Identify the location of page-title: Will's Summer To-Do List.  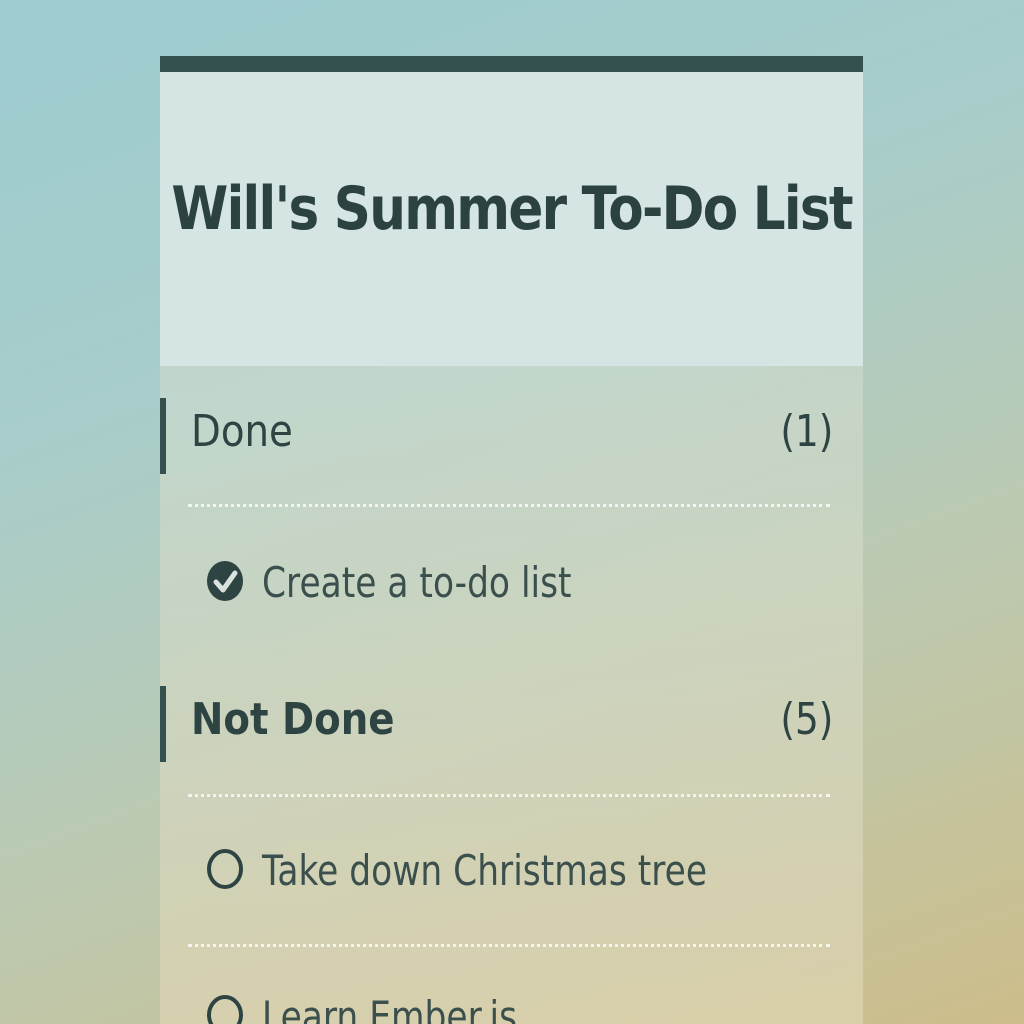
(512, 209).